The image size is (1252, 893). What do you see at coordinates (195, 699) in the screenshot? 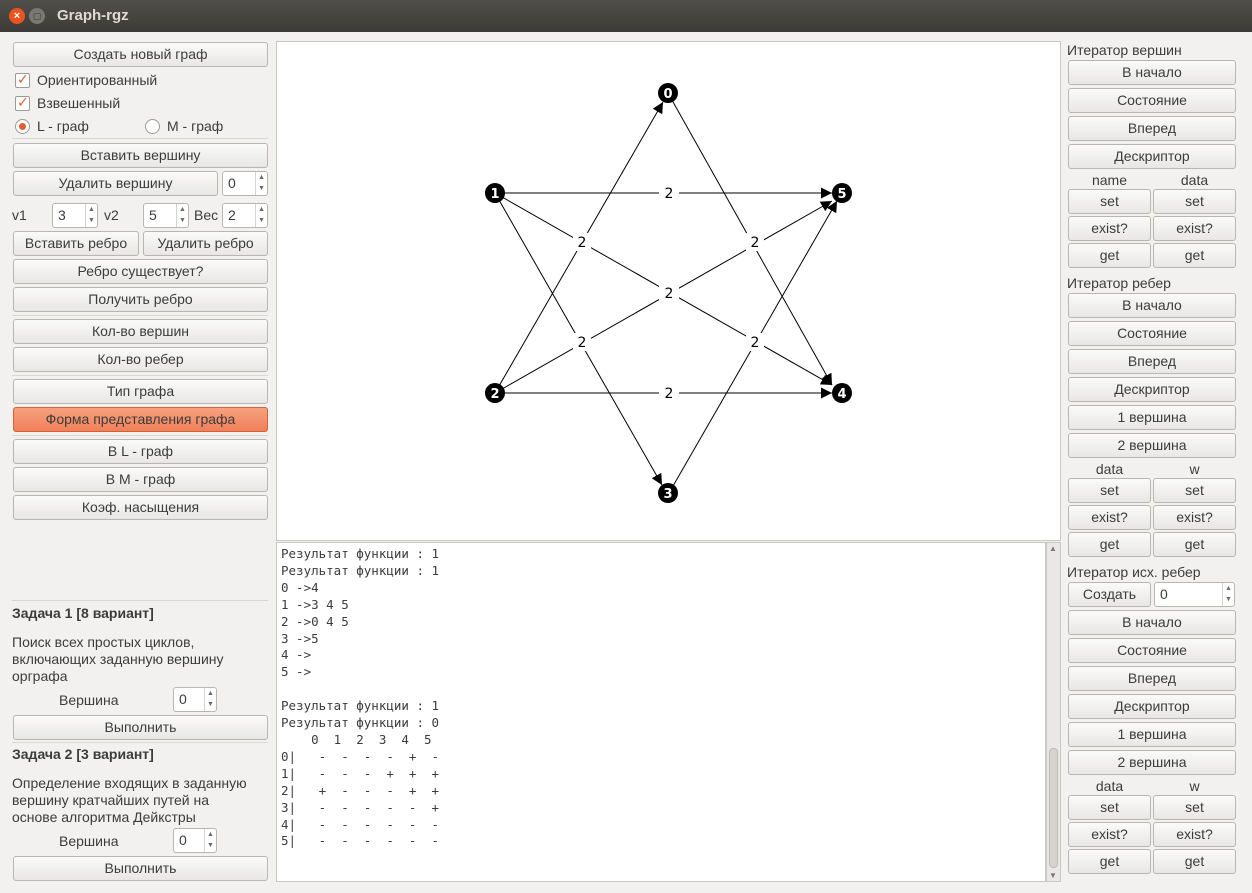
I see `task1-vertex-spinbox: 0 ▲ ▼` at bounding box center [195, 699].